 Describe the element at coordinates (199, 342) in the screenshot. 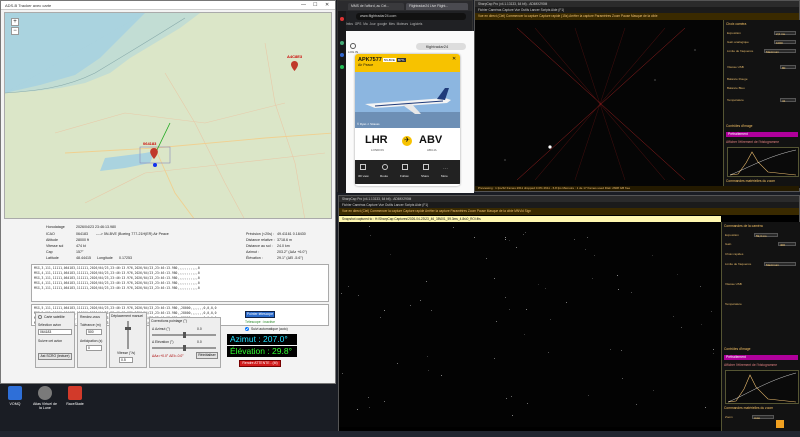

I see `elevation-correction-value: 0.0` at that location.